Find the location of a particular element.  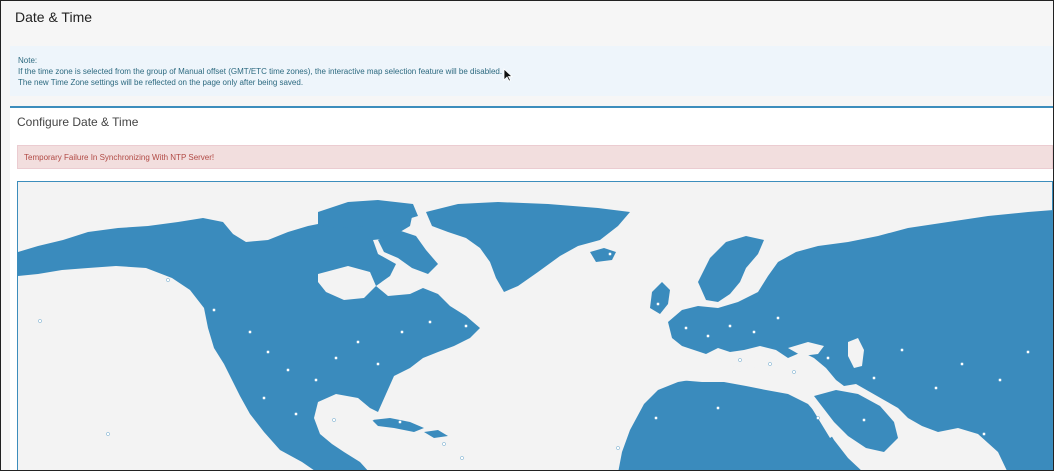

gulf-of-mexico-water is located at coordinates (346, 416).